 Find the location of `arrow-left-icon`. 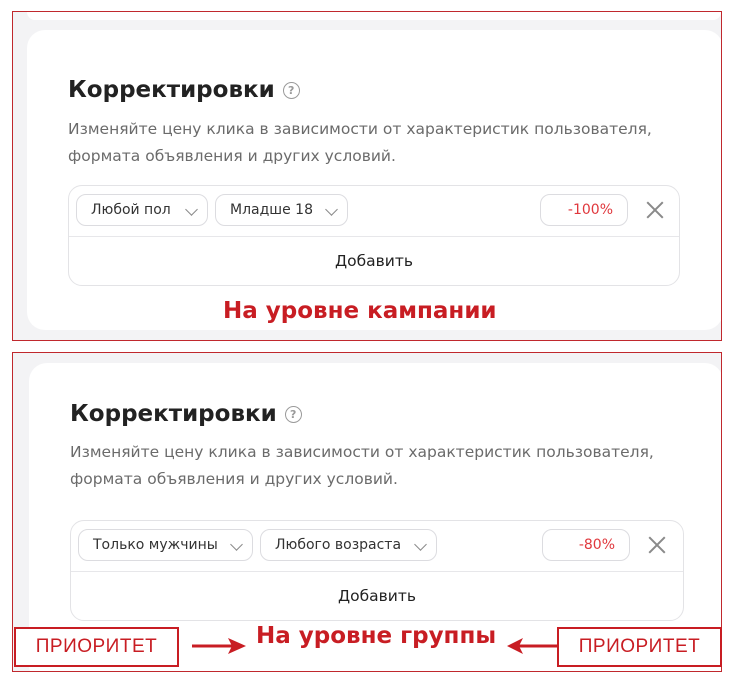

arrow-left-icon is located at coordinates (532, 646).